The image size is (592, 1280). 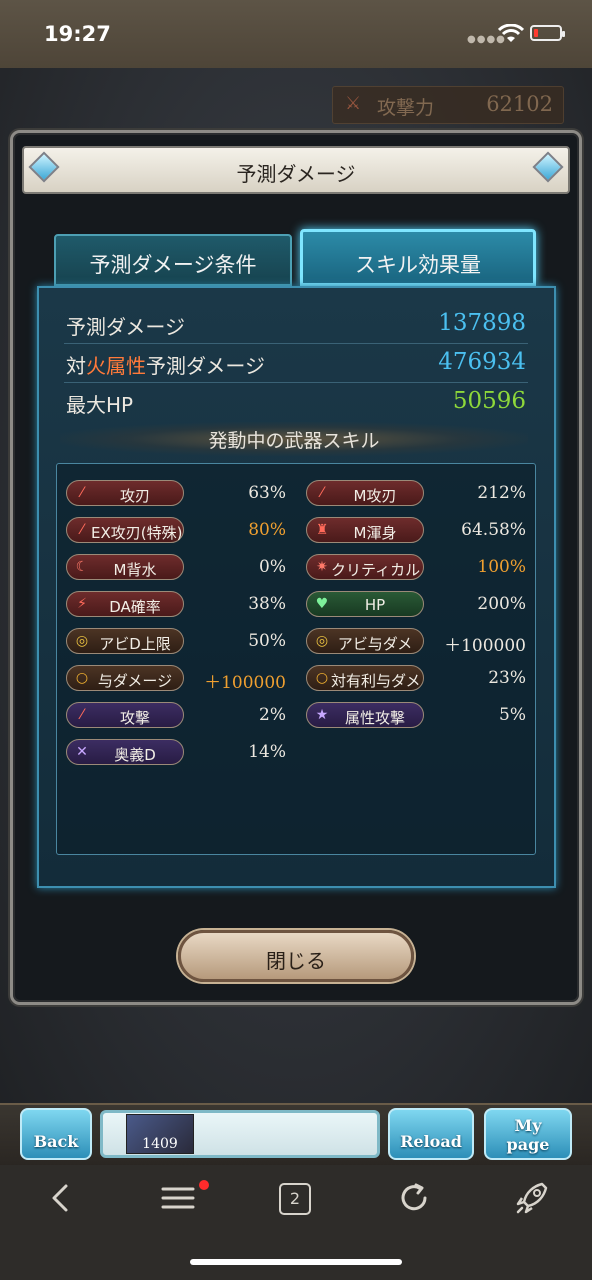 I want to click on skill-pill: ☾ M背水, so click(x=125, y=567).